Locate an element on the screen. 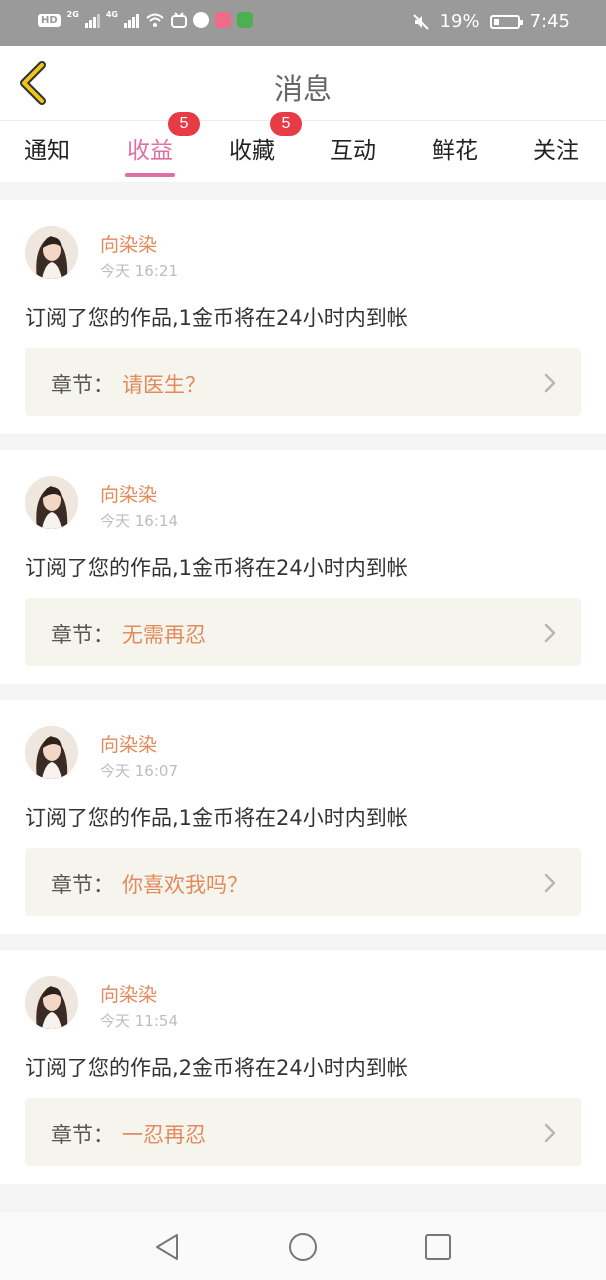  tab-label: 通知 is located at coordinates (47, 151).